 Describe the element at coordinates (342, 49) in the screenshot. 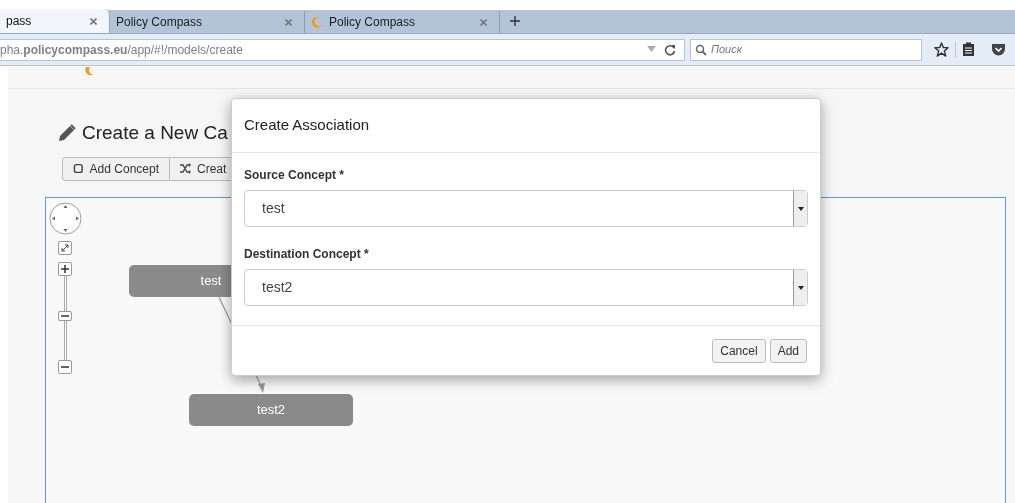

I see `address-field: pha.policycompass.eu/app/#!/models/create` at that location.